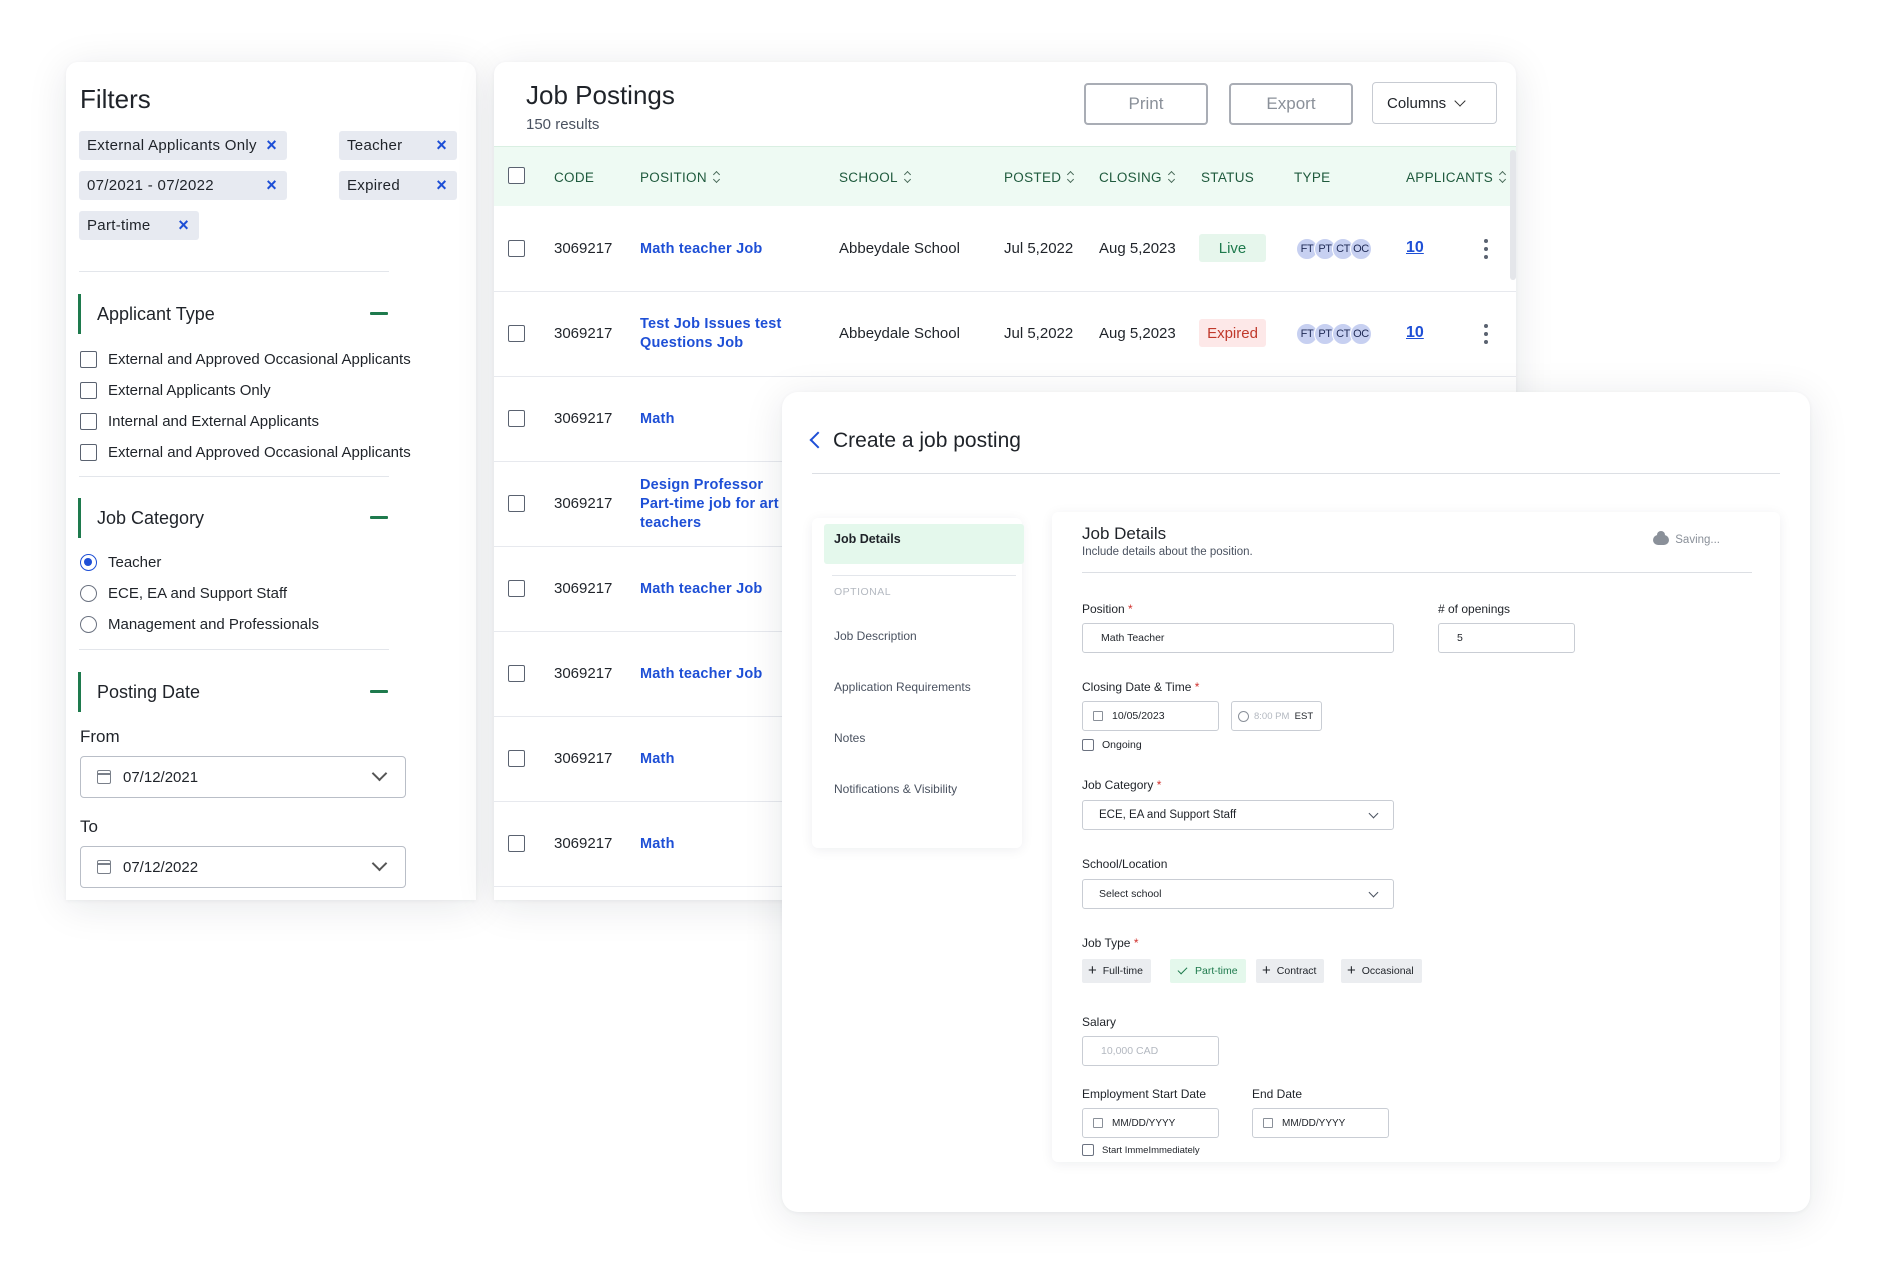 This screenshot has height=1281, width=1878. Describe the element at coordinates (1320, 1123) in the screenshot. I see `end-date-input: MM/DD/YYYY` at that location.